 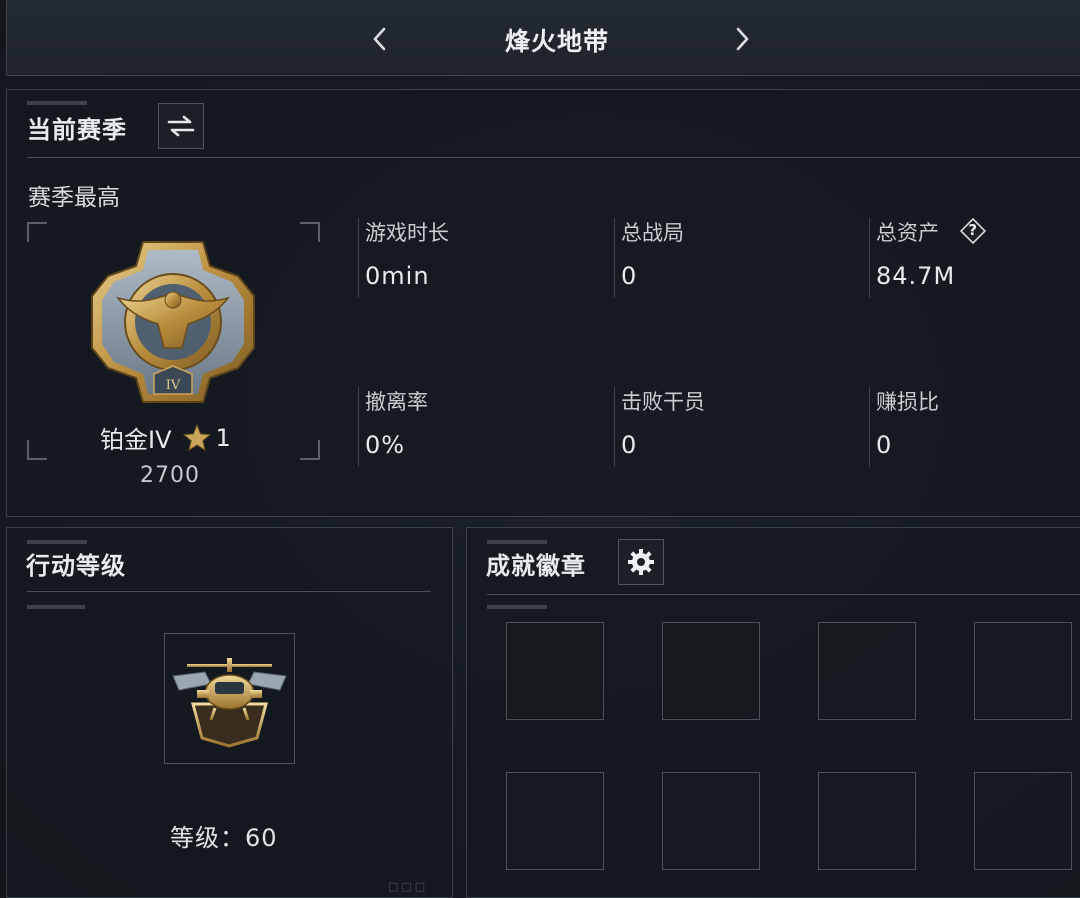 I want to click on stat-extract-rate: 撤离率 0%, so click(x=478, y=427).